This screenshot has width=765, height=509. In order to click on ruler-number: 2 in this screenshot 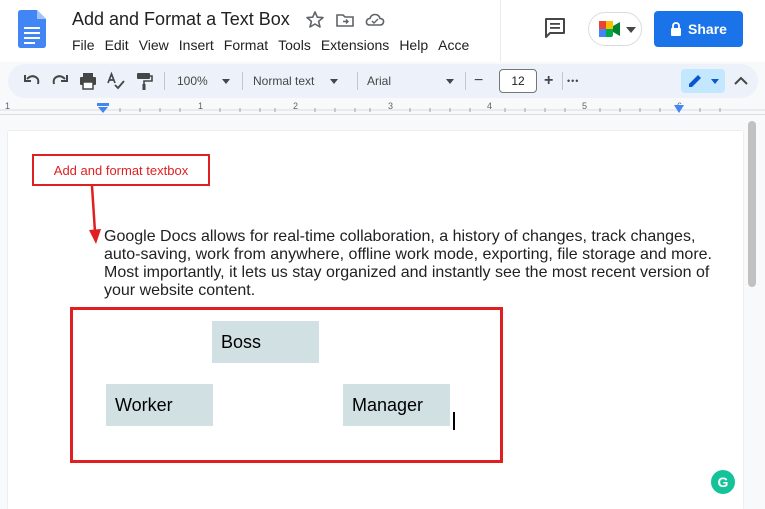, I will do `click(296, 106)`.